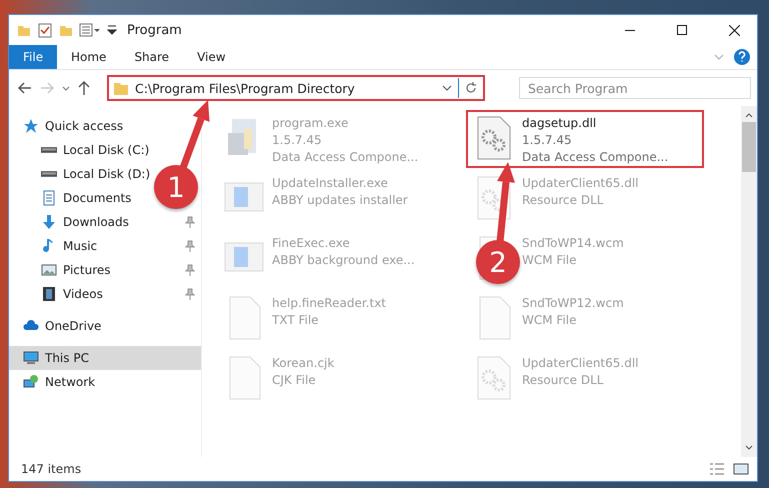 This screenshot has height=488, width=769. Describe the element at coordinates (45, 30) in the screenshot. I see `properties-icon` at that location.